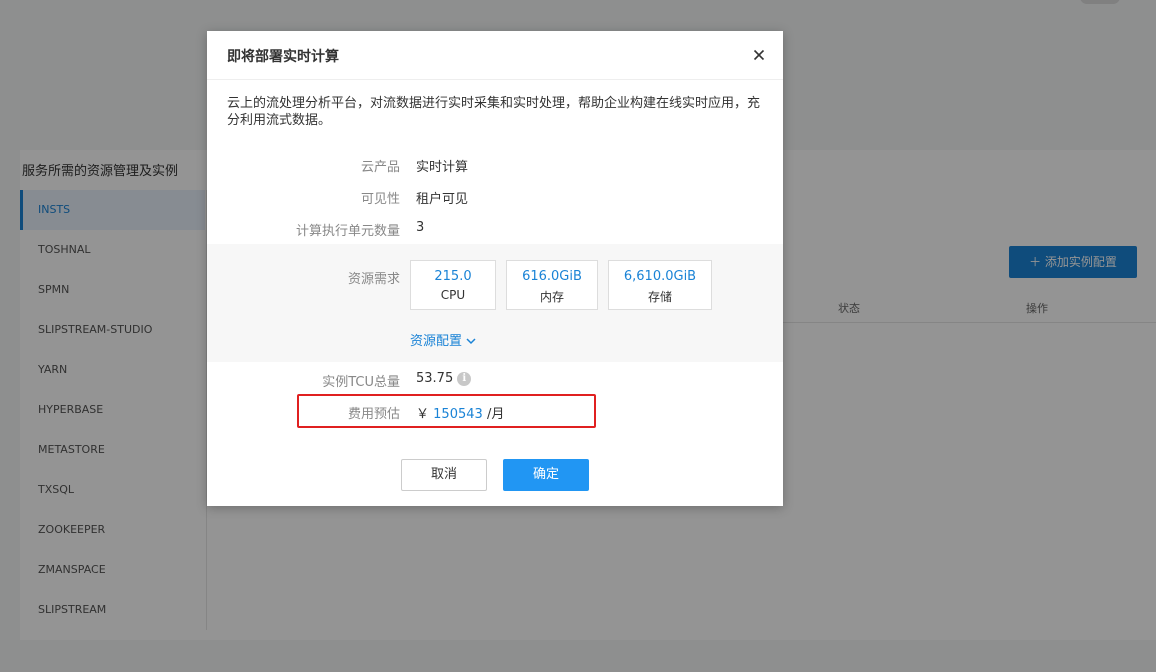 This screenshot has width=1156, height=672. Describe the element at coordinates (373, 414) in the screenshot. I see `cost-label: 费用预估` at that location.